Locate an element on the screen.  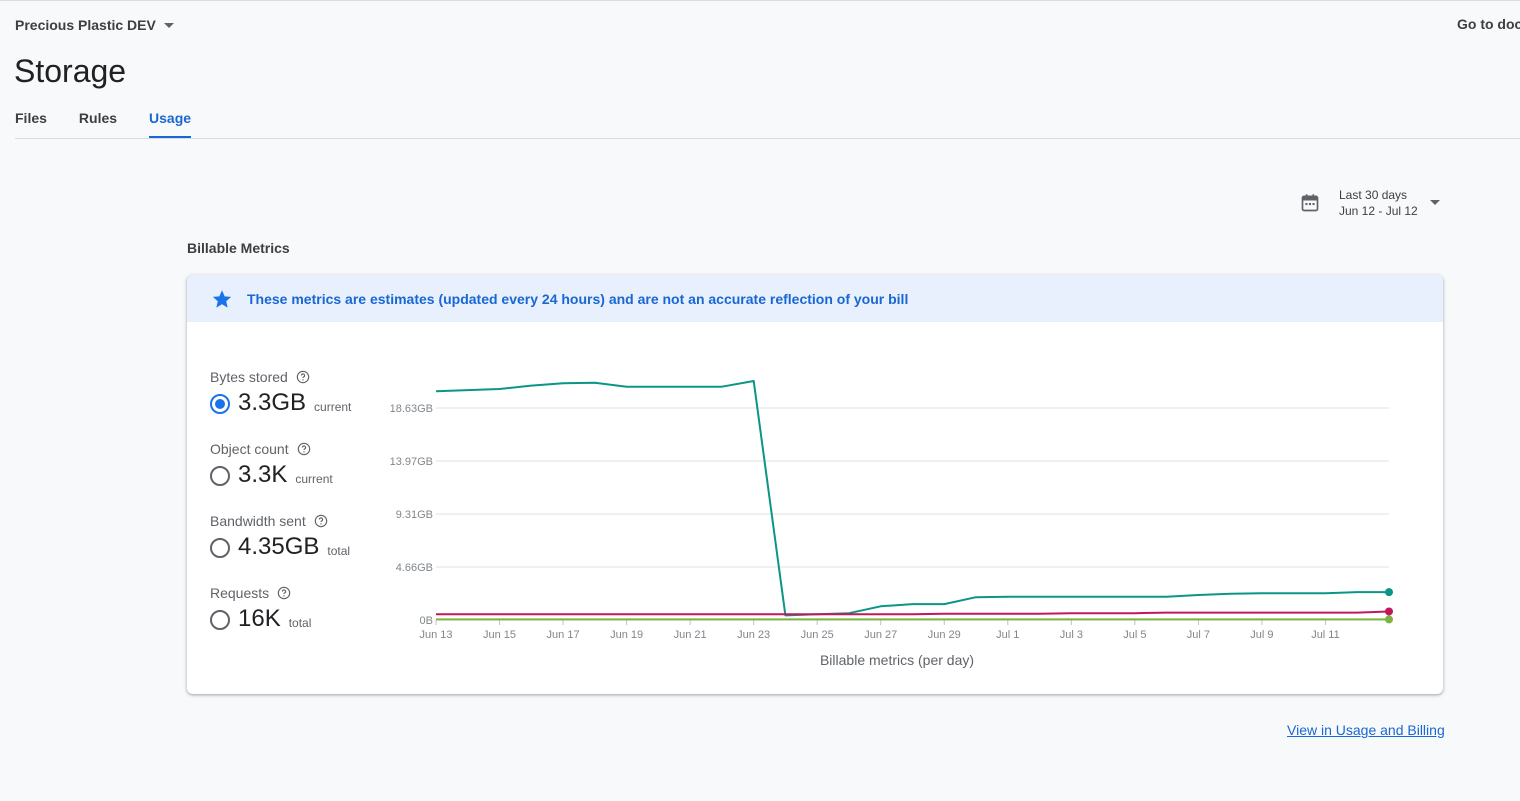
x-tick-label: Jul 11 is located at coordinates (1325, 635).